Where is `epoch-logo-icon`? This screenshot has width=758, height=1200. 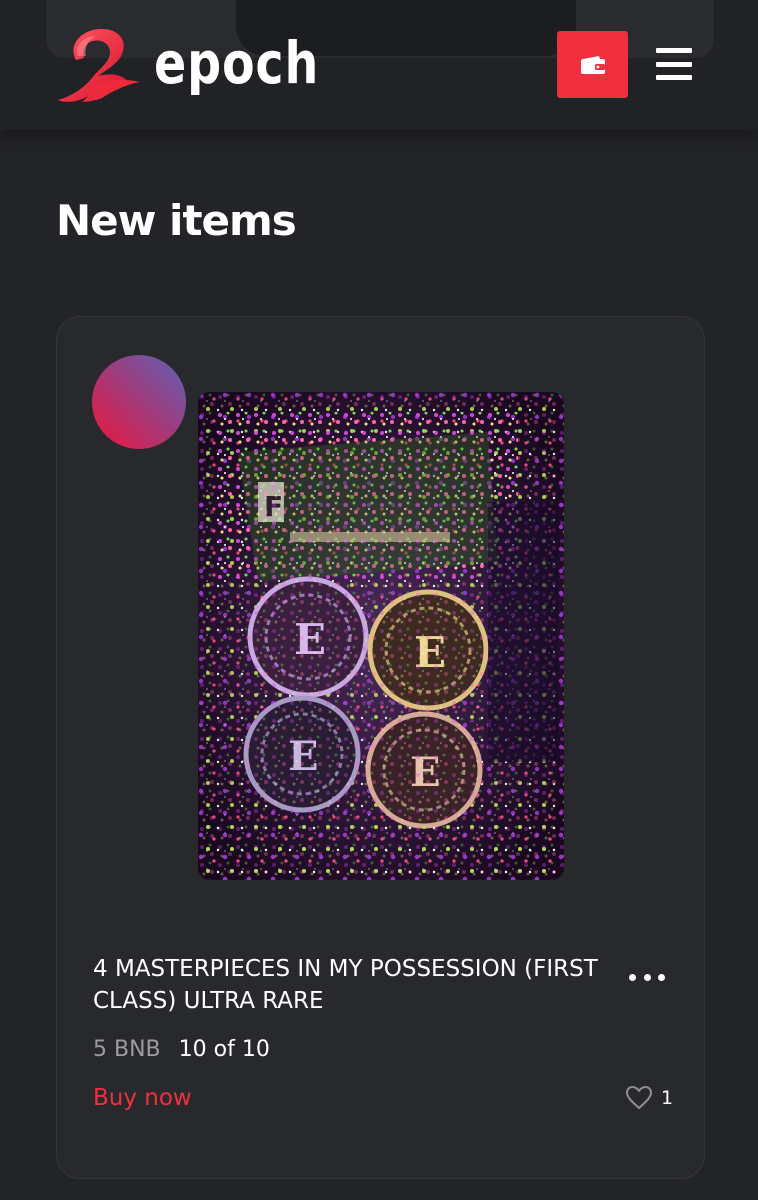 epoch-logo-icon is located at coordinates (99, 65).